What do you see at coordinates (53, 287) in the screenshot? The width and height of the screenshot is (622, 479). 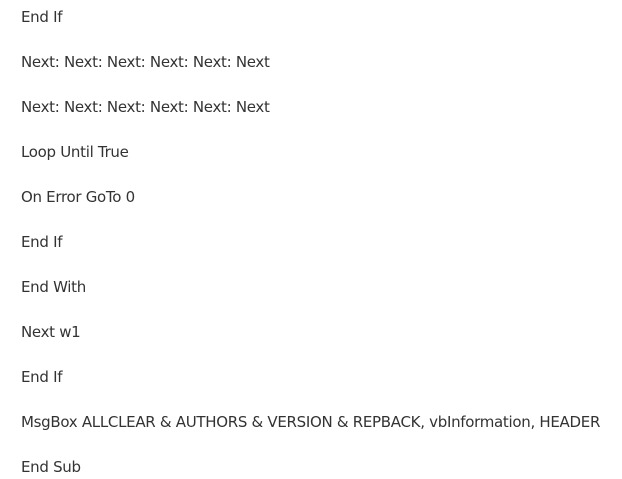 I see `code-line-end-with: End With` at bounding box center [53, 287].